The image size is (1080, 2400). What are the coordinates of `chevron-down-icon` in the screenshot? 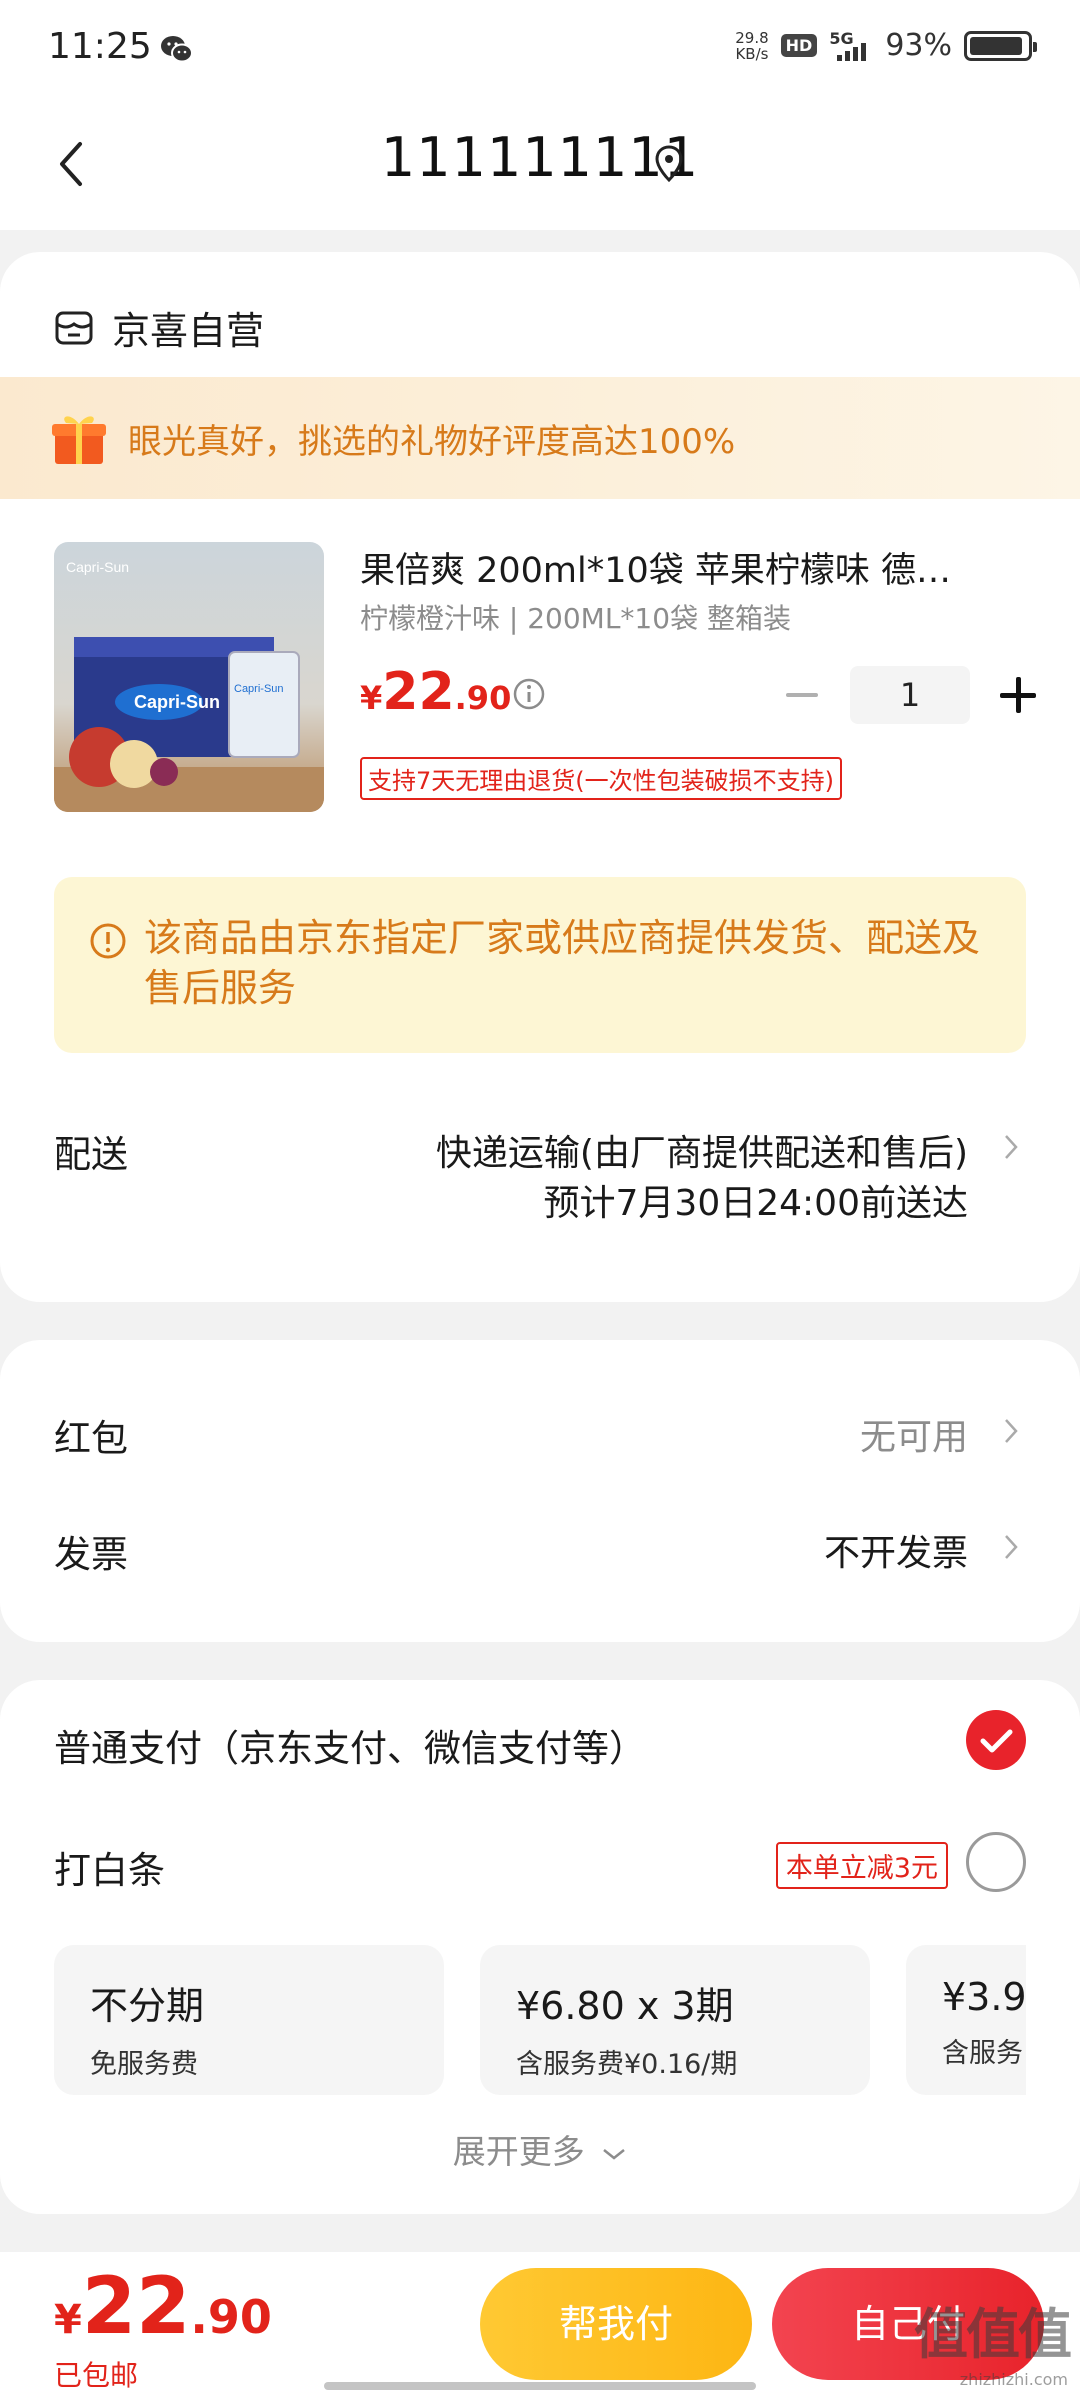 It's located at (614, 2154).